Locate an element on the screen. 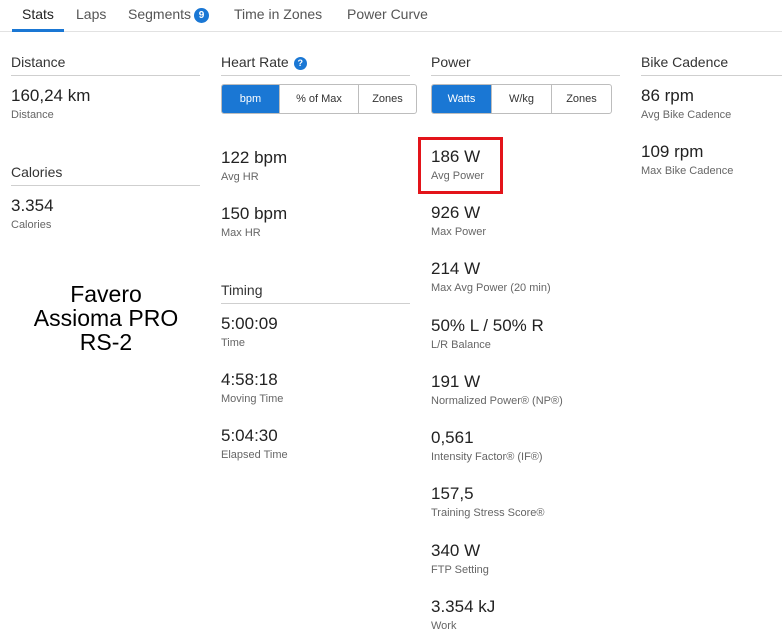 This screenshot has height=639, width=782. ftp-setting-value: 340 W is located at coordinates (456, 550).